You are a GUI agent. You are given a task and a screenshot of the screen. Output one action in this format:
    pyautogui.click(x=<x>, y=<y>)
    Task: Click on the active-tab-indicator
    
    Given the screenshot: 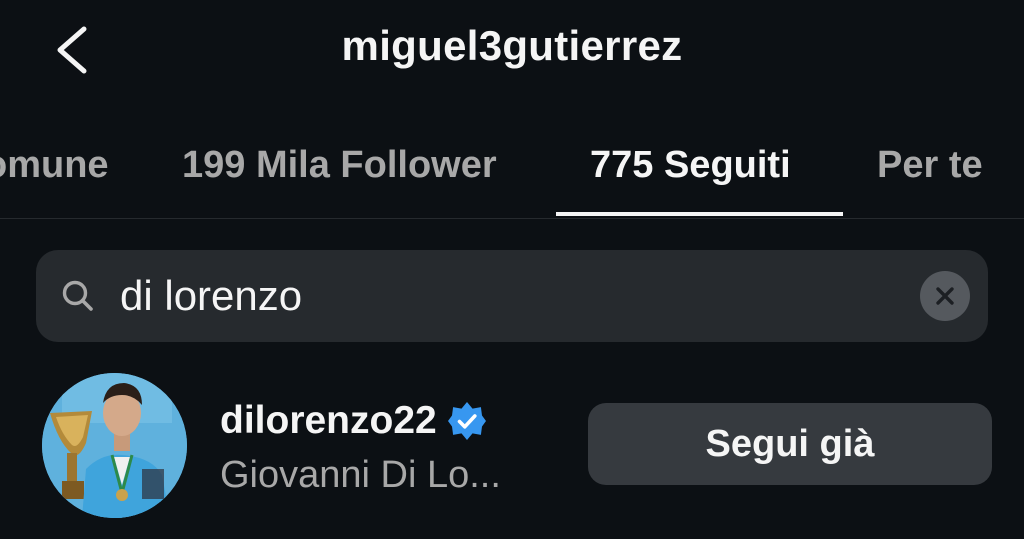 What is the action you would take?
    pyautogui.click(x=699, y=214)
    